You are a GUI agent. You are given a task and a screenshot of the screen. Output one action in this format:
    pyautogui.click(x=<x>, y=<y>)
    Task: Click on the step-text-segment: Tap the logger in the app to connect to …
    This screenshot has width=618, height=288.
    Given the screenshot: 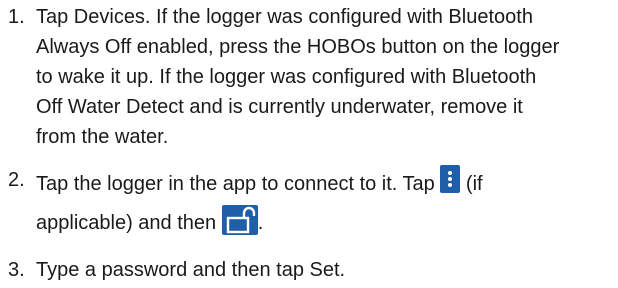 What is the action you would take?
    pyautogui.click(x=238, y=184)
    